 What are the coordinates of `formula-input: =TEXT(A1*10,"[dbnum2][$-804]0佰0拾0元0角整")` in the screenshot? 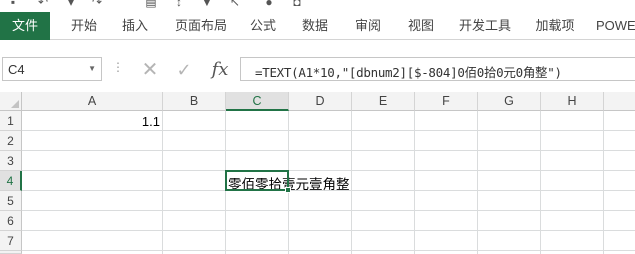 It's located at (437, 69).